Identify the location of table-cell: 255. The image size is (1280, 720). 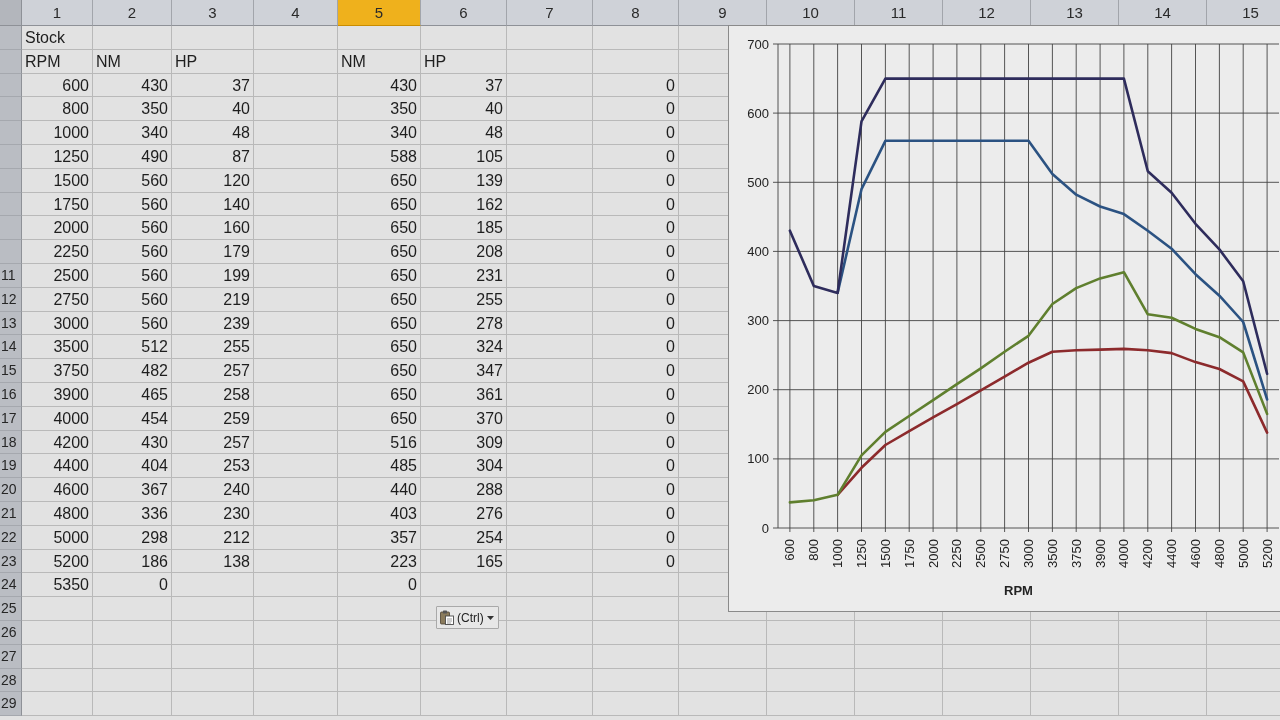
(213, 347).